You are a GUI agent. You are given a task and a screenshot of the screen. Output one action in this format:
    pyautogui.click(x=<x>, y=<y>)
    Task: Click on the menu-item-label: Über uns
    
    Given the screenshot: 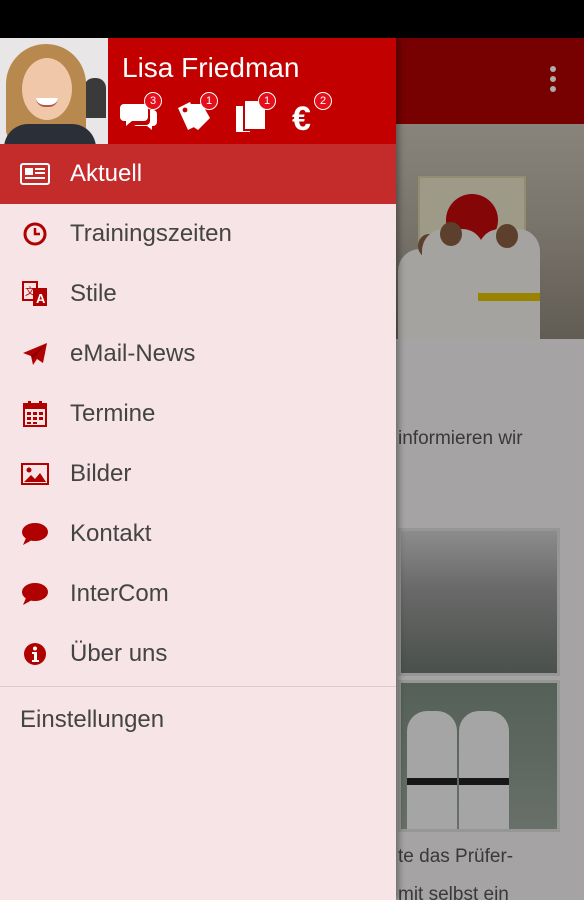 What is the action you would take?
    pyautogui.click(x=119, y=653)
    